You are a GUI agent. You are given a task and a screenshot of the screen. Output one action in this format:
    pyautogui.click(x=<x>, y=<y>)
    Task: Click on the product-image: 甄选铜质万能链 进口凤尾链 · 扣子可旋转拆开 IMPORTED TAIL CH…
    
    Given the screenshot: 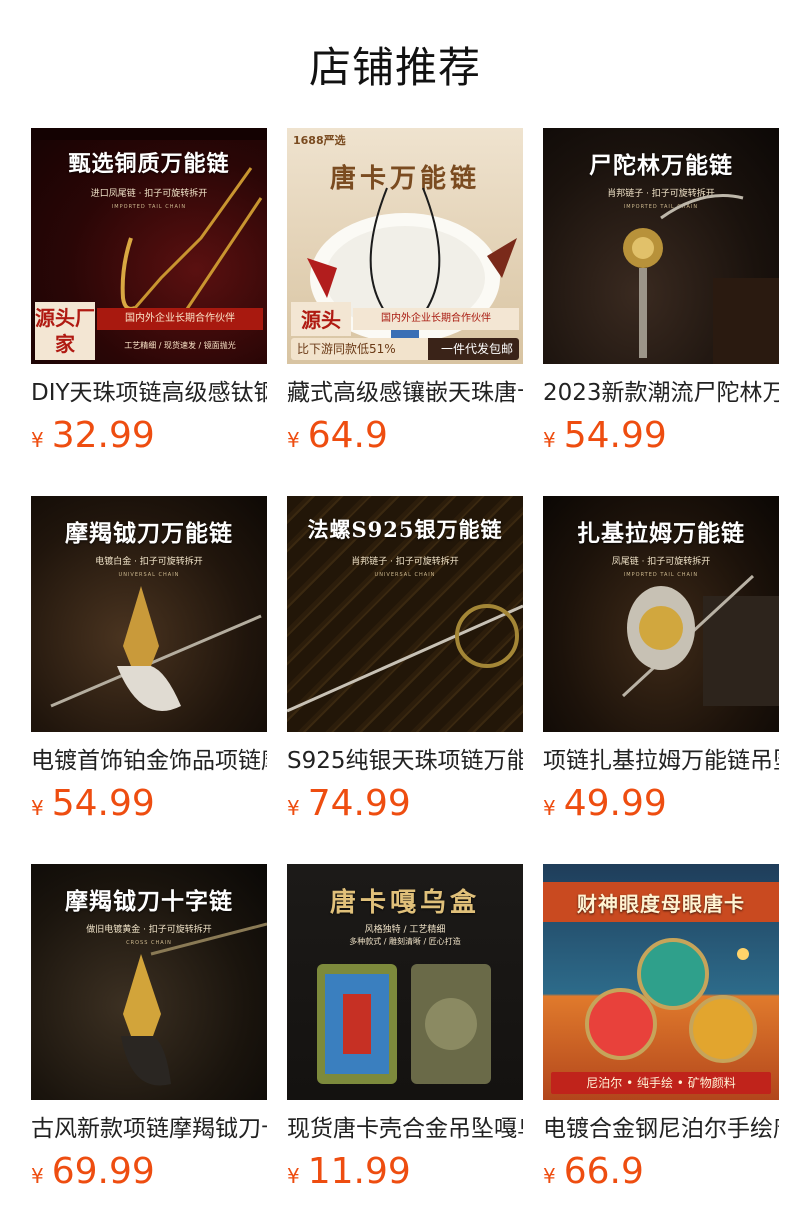 What is the action you would take?
    pyautogui.click(x=149, y=246)
    